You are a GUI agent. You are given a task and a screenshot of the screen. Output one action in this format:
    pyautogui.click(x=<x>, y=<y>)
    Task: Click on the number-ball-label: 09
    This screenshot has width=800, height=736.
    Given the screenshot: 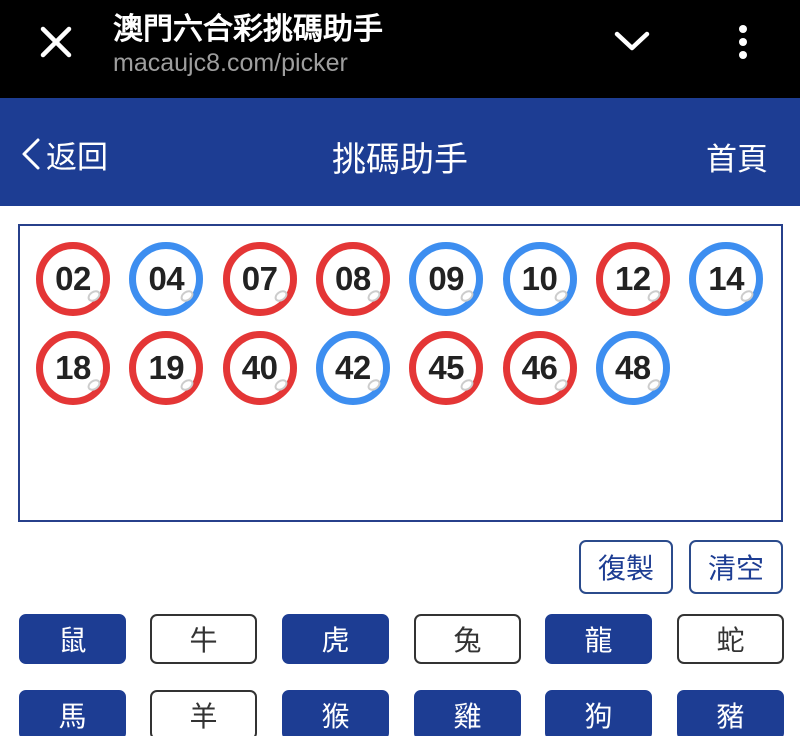 What is the action you would take?
    pyautogui.click(x=446, y=278)
    